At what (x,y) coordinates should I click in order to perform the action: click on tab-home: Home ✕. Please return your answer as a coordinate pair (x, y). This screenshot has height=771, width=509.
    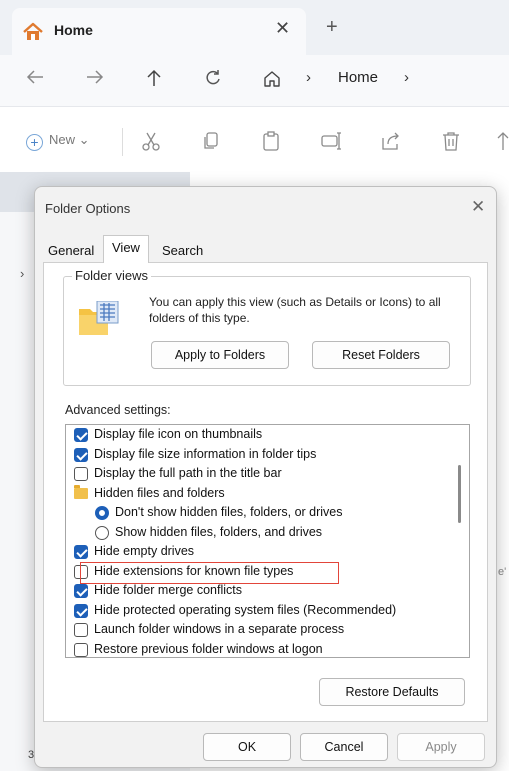
    Looking at the image, I should click on (159, 31).